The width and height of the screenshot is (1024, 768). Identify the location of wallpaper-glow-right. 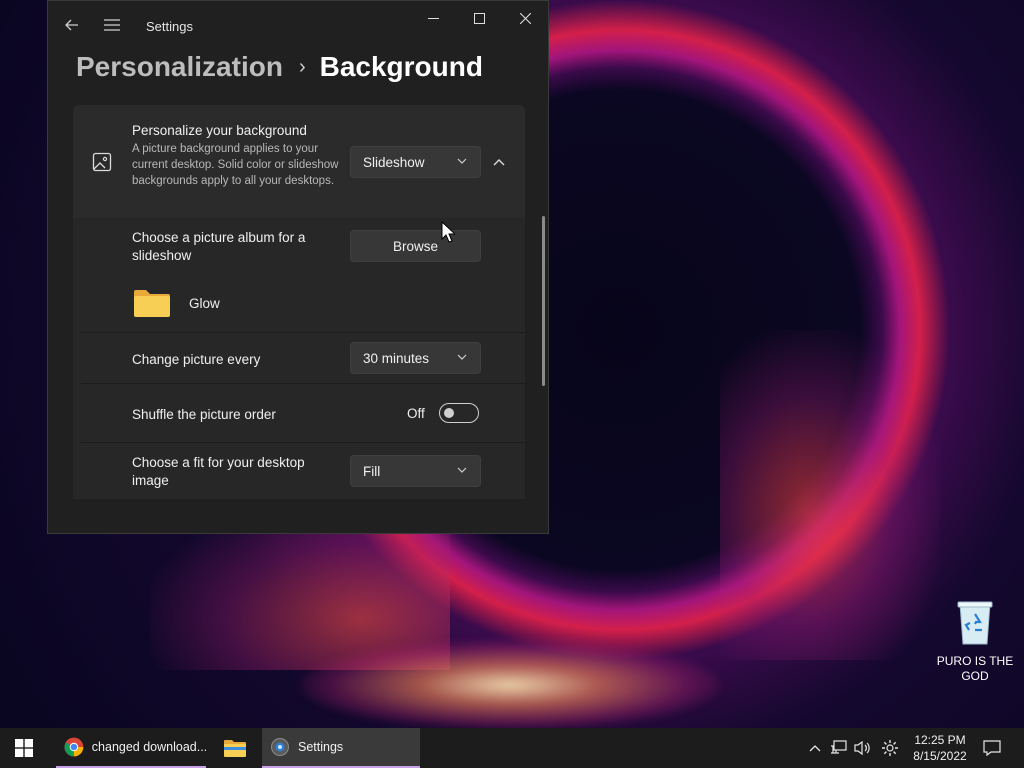
(830, 495).